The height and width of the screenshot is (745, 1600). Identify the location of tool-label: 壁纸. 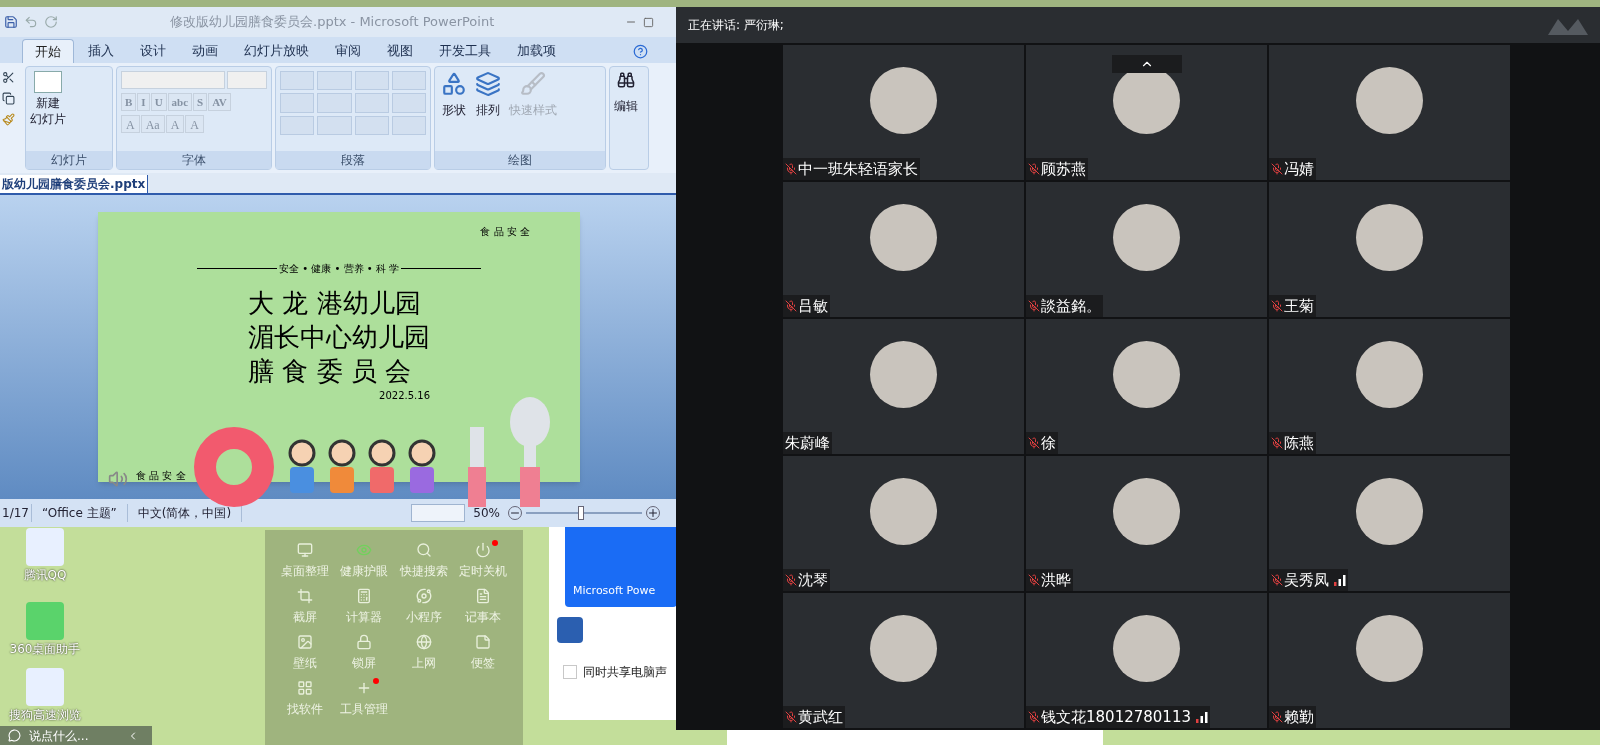
(304, 663).